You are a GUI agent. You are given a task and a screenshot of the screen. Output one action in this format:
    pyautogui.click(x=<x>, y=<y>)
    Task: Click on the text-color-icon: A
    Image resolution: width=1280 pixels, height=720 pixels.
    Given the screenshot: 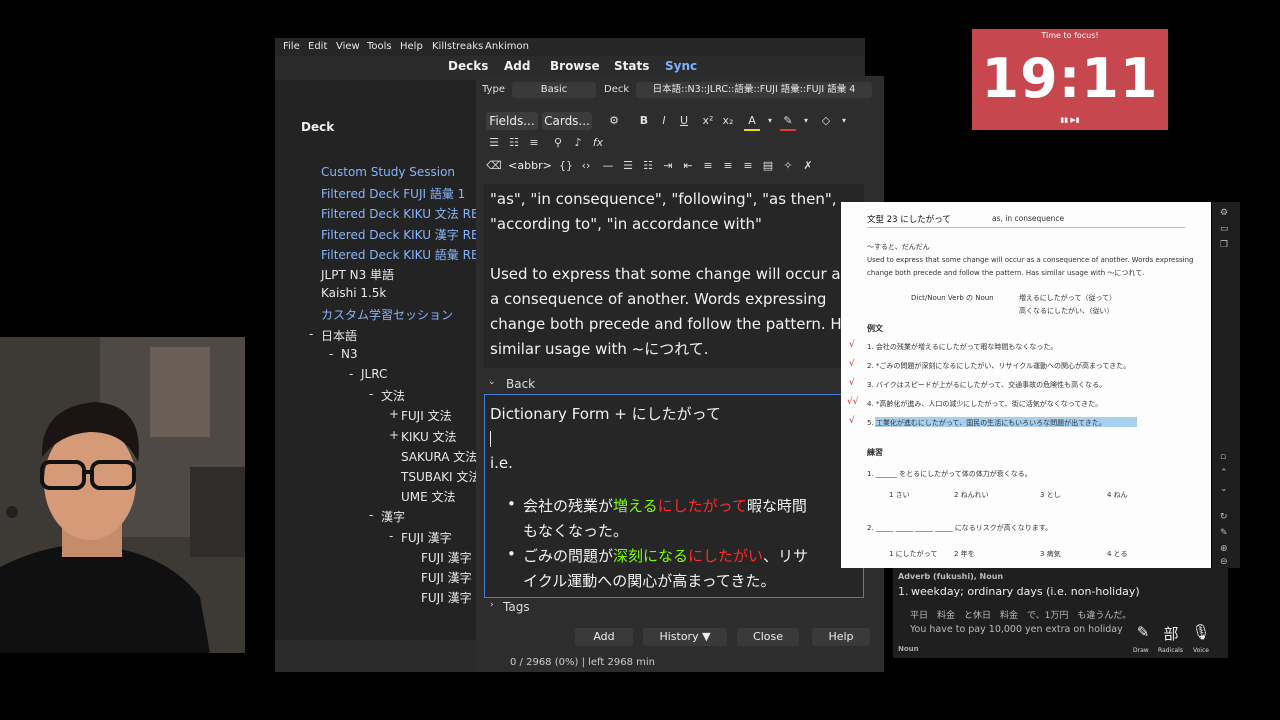 What is the action you would take?
    pyautogui.click(x=752, y=122)
    